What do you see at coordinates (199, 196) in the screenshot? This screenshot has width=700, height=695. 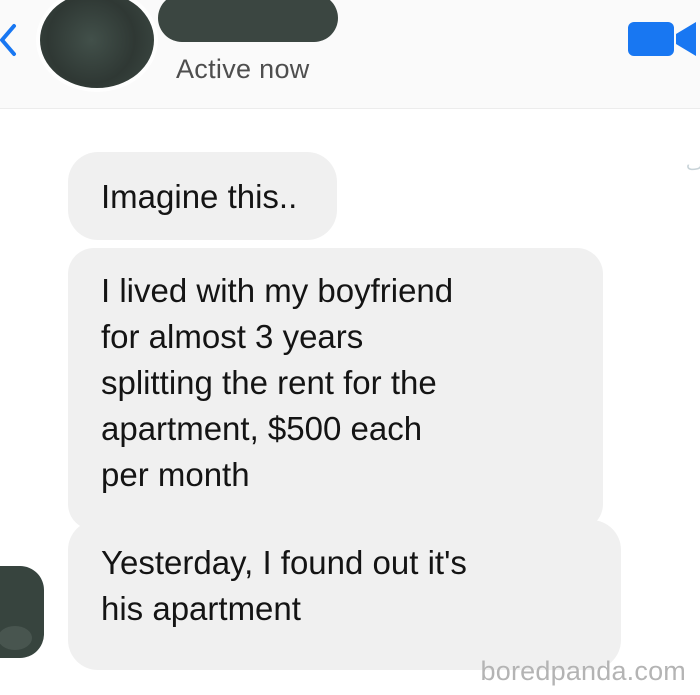 I see `message-text: Imagine this..` at bounding box center [199, 196].